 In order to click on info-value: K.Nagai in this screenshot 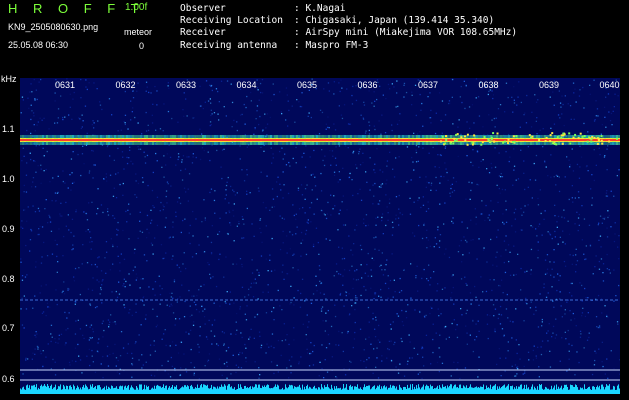, I will do `click(325, 8)`.